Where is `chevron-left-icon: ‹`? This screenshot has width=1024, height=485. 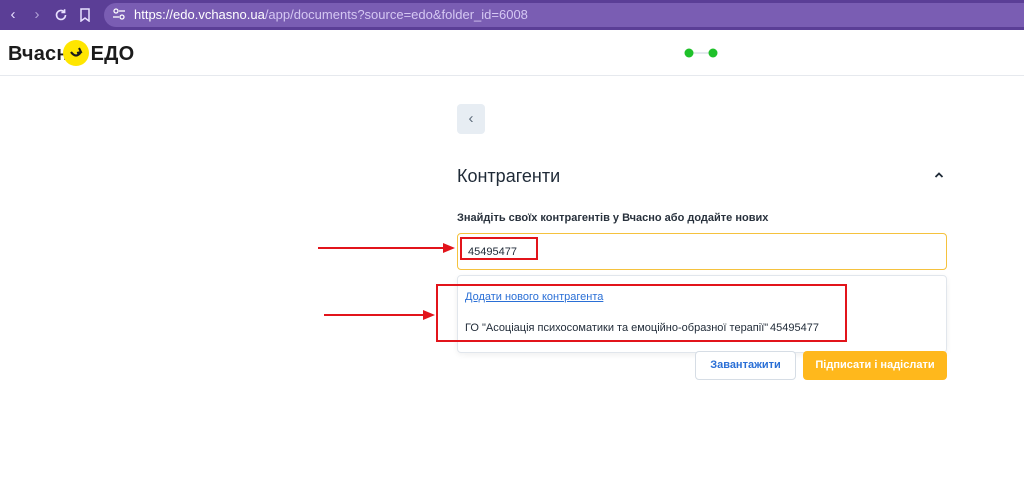
chevron-left-icon: ‹ is located at coordinates (471, 118).